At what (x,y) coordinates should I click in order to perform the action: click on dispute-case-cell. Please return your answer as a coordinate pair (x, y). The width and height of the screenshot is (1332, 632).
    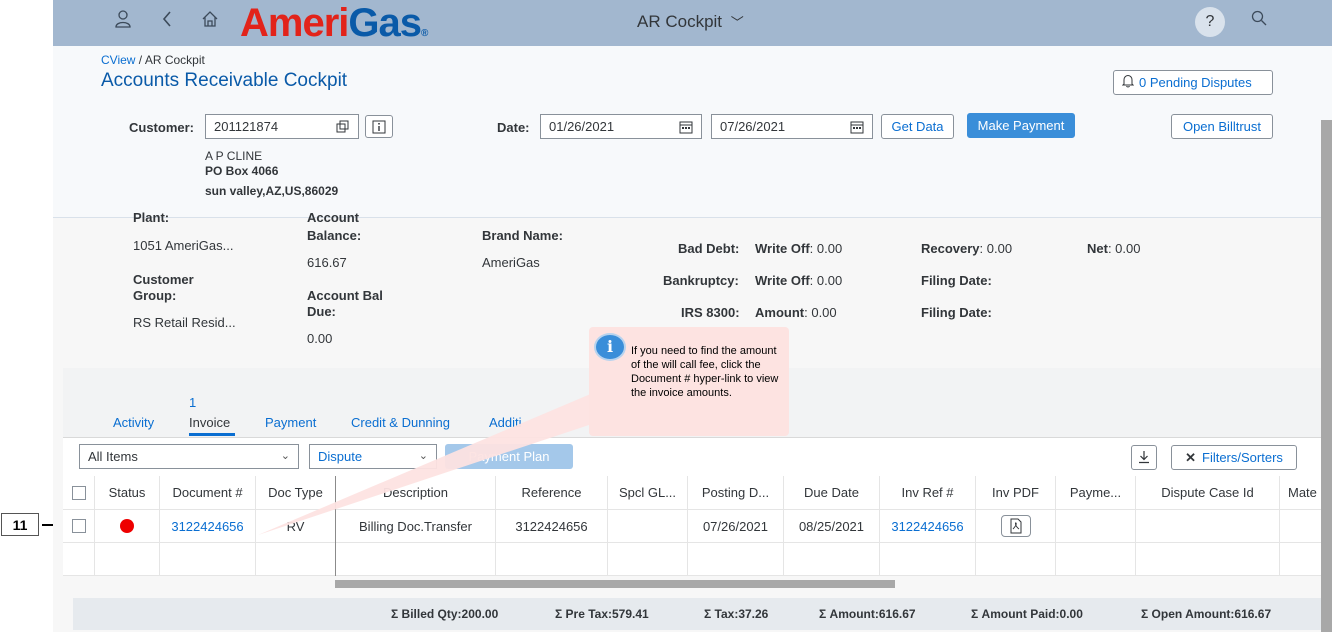
    Looking at the image, I should click on (1208, 526).